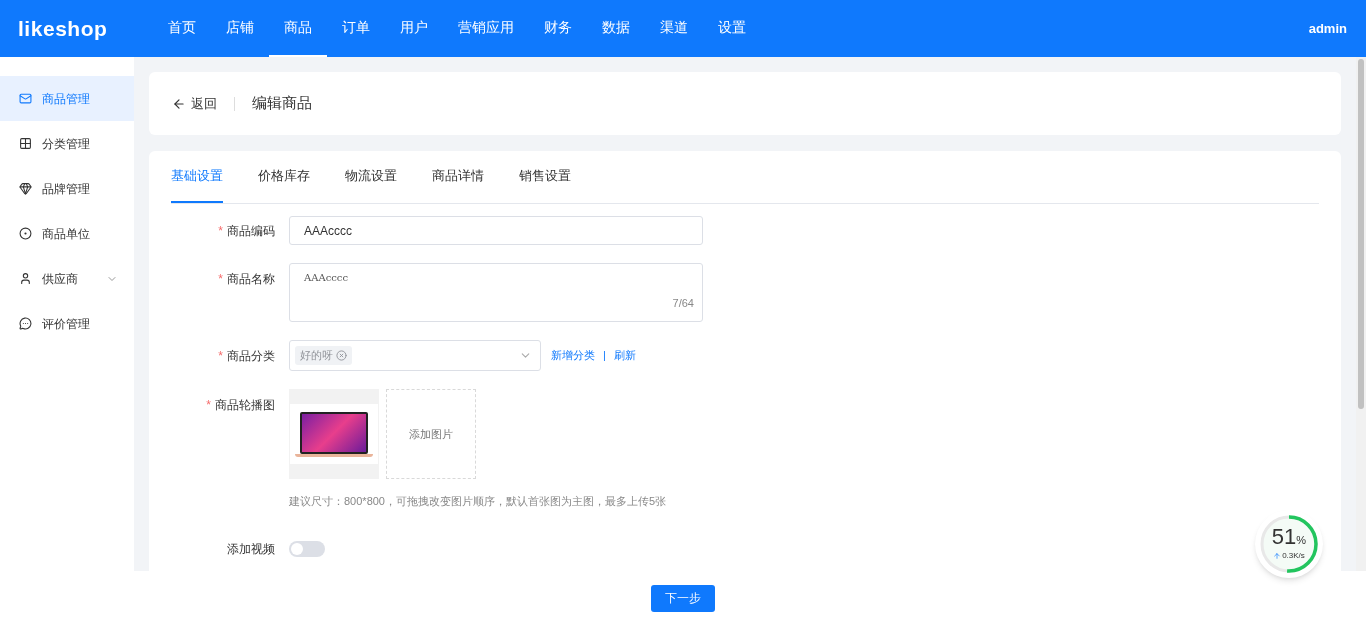 This screenshot has width=1366, height=625. I want to click on nav-tab: 营销应用, so click(486, 28).